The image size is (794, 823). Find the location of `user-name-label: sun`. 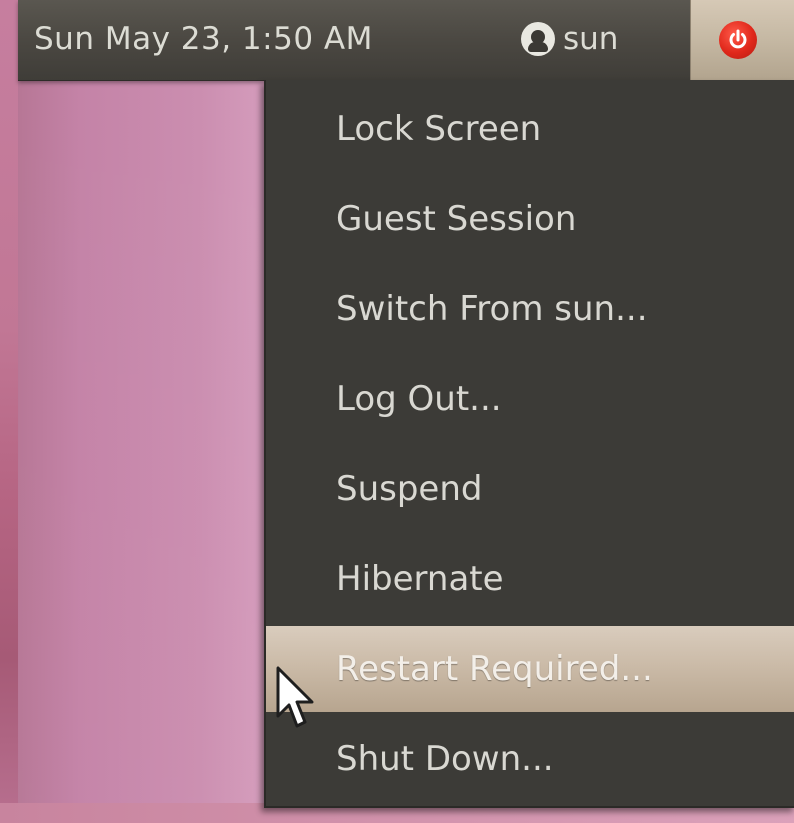

user-name-label: sun is located at coordinates (591, 39).